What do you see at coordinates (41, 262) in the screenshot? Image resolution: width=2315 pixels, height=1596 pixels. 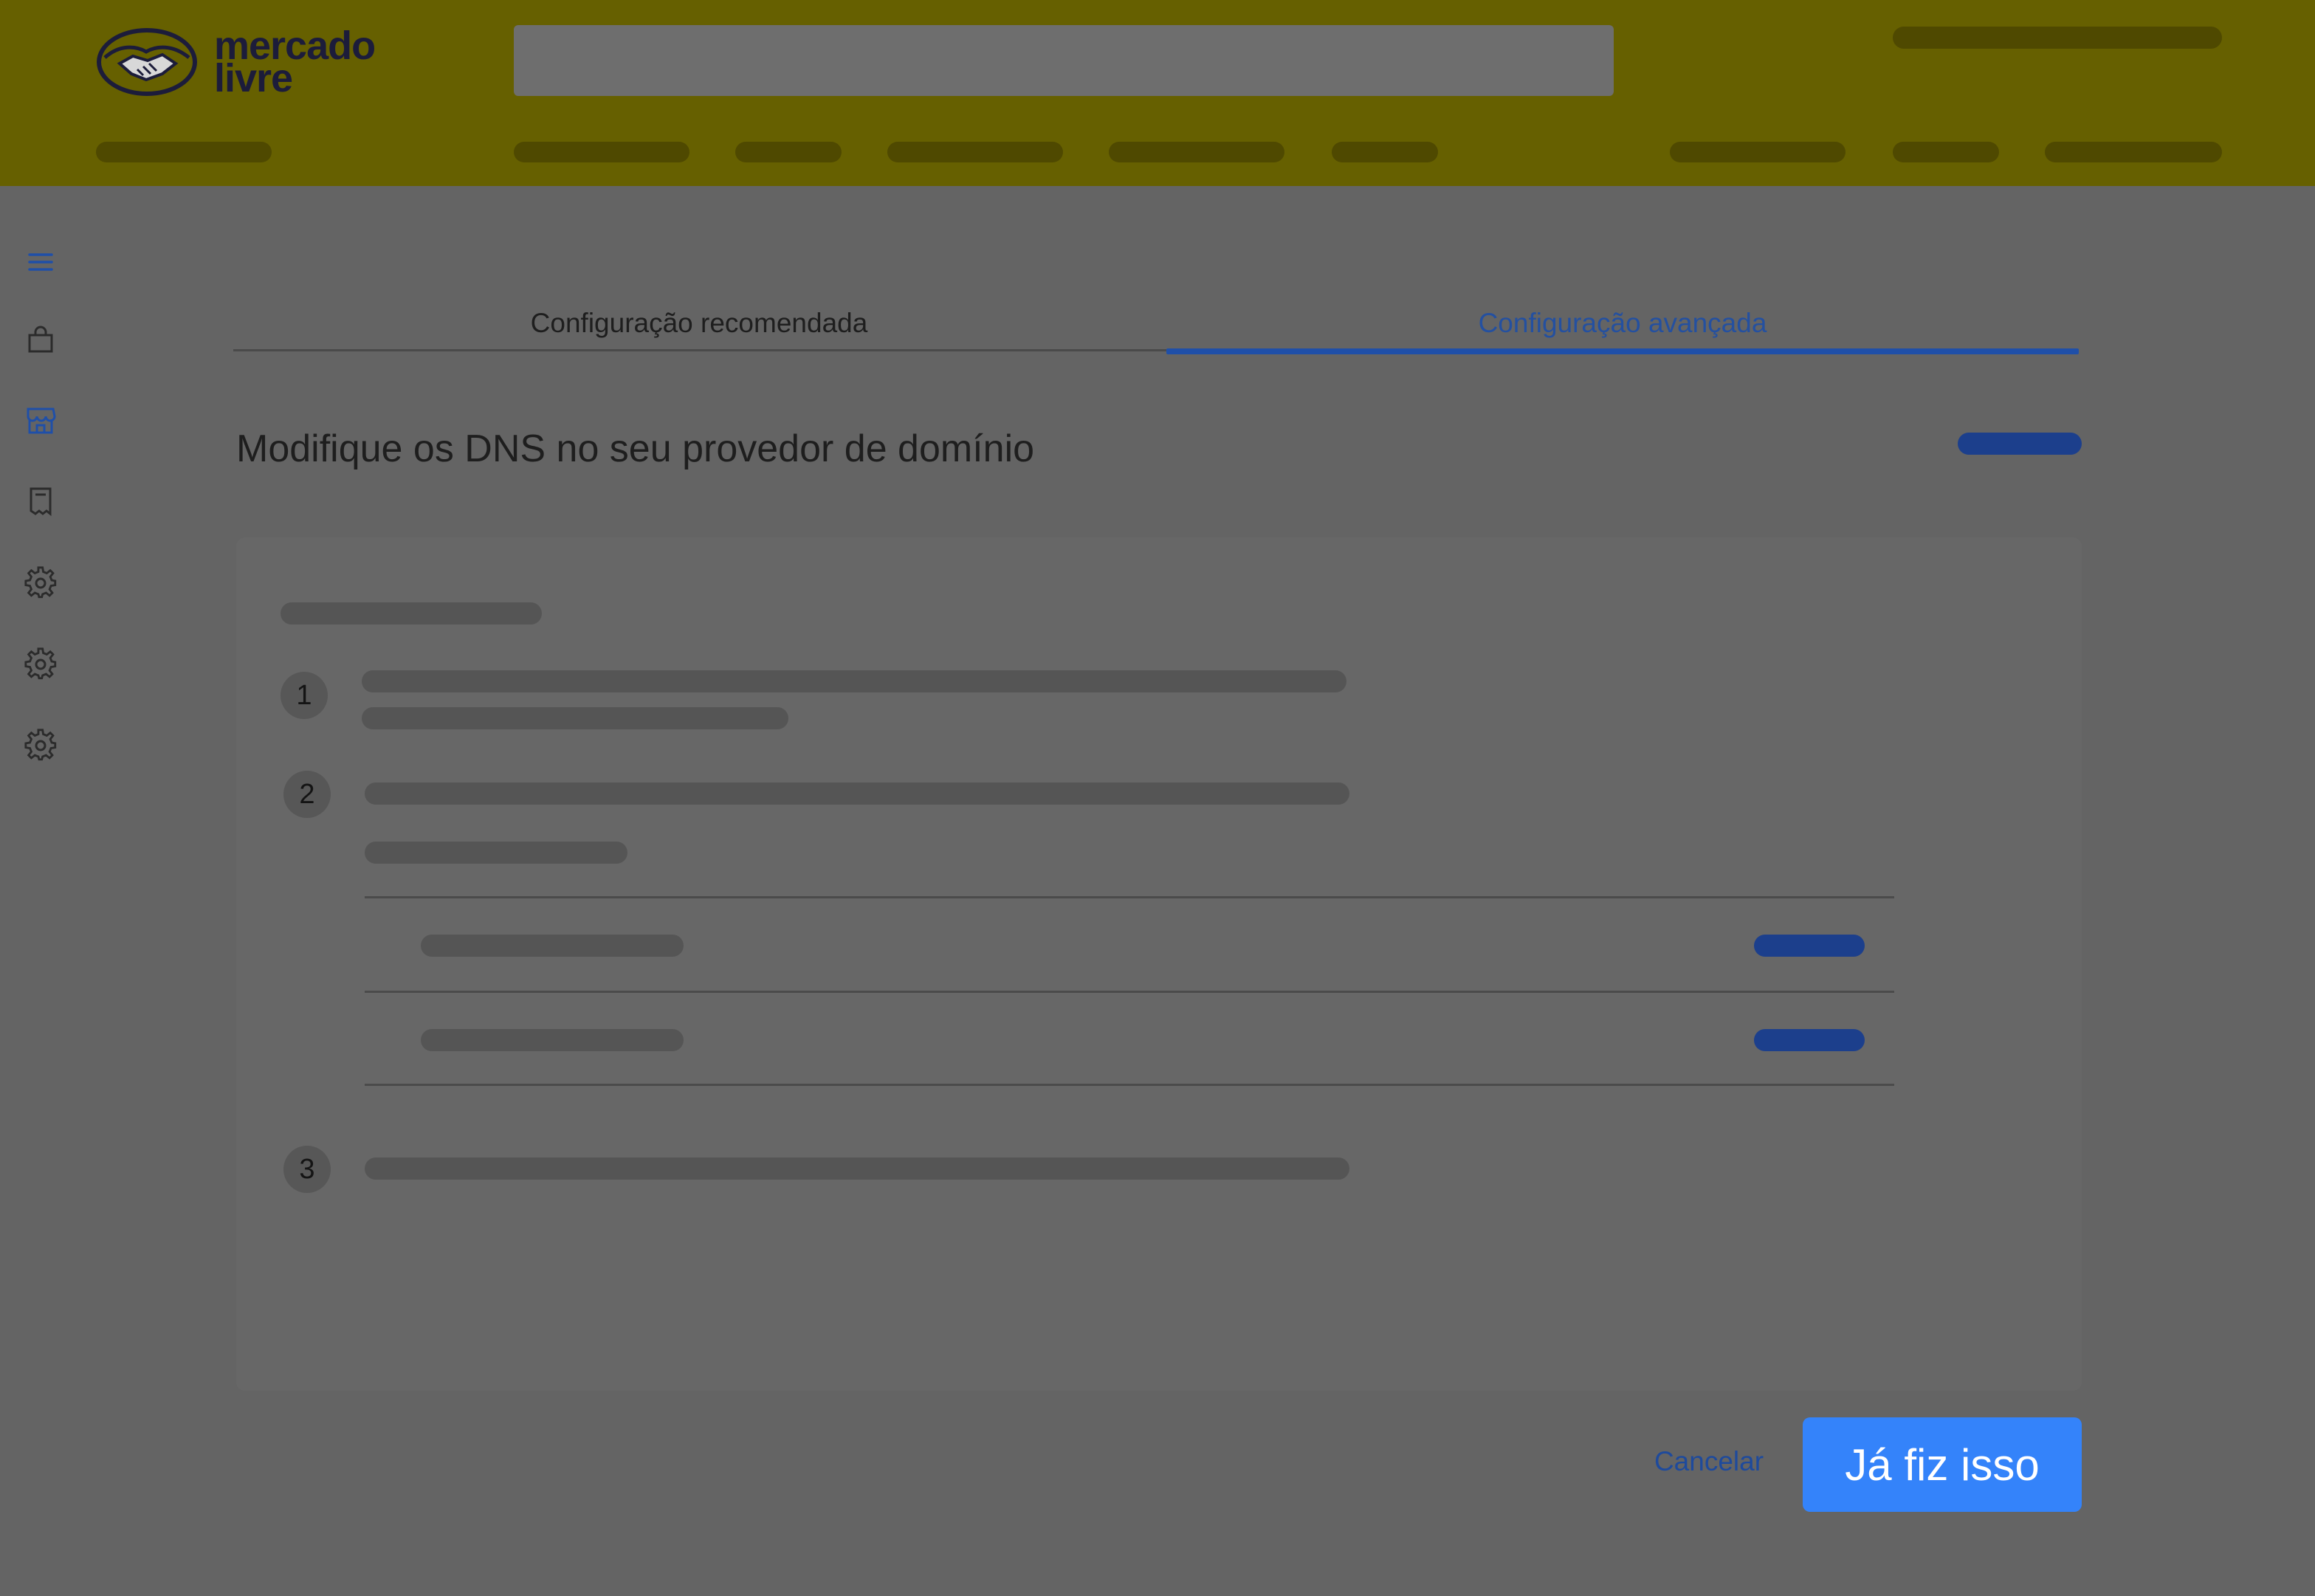 I see `menu-icon` at bounding box center [41, 262].